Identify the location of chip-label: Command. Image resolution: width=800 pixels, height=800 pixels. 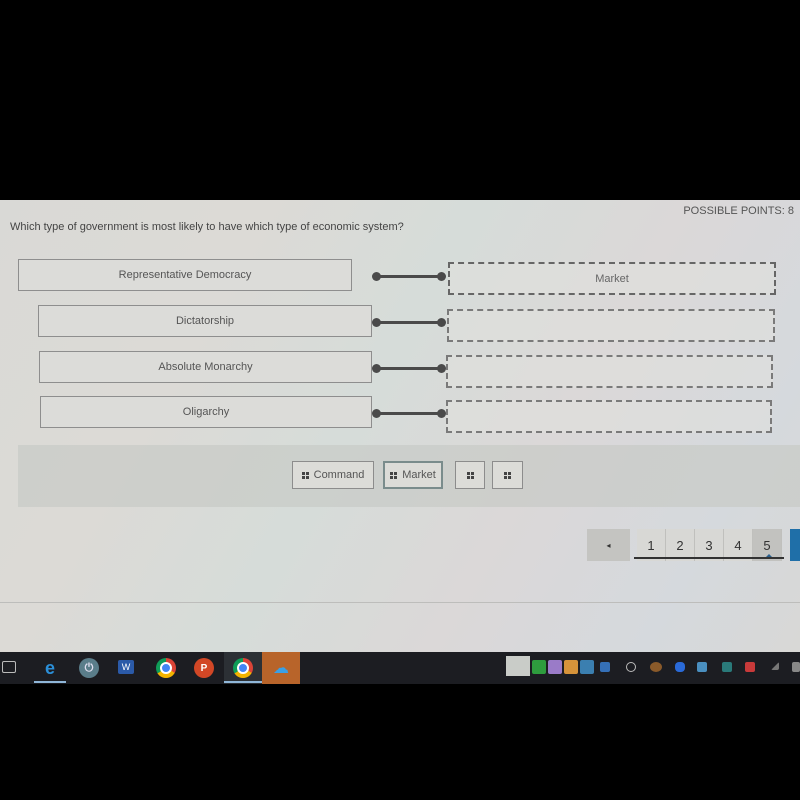
(339, 475).